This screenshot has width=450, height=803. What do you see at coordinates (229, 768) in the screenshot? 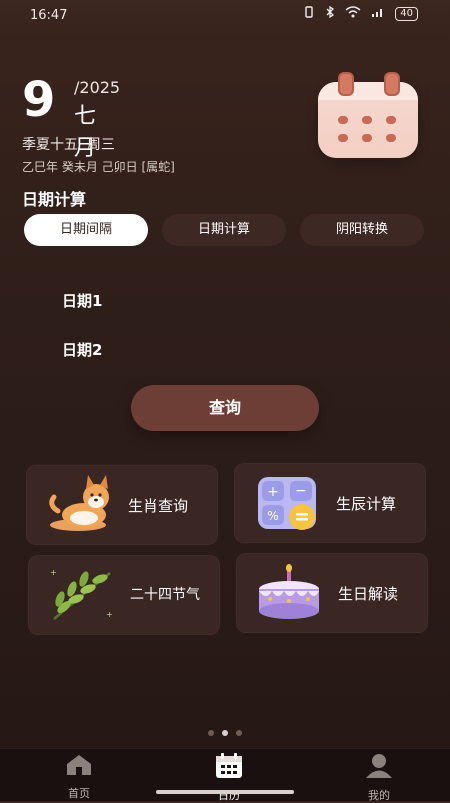
I see `calendar-icon` at bounding box center [229, 768].